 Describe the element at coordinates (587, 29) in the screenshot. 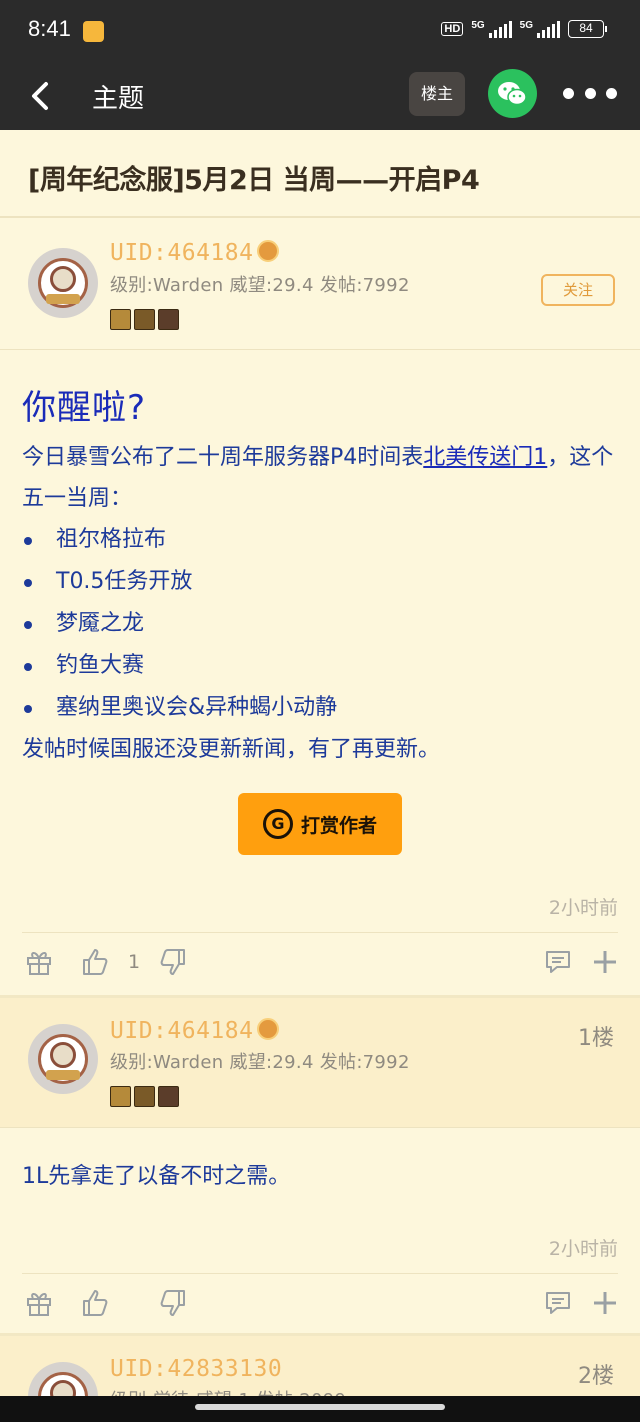

I see `battery-icon: 84` at that location.